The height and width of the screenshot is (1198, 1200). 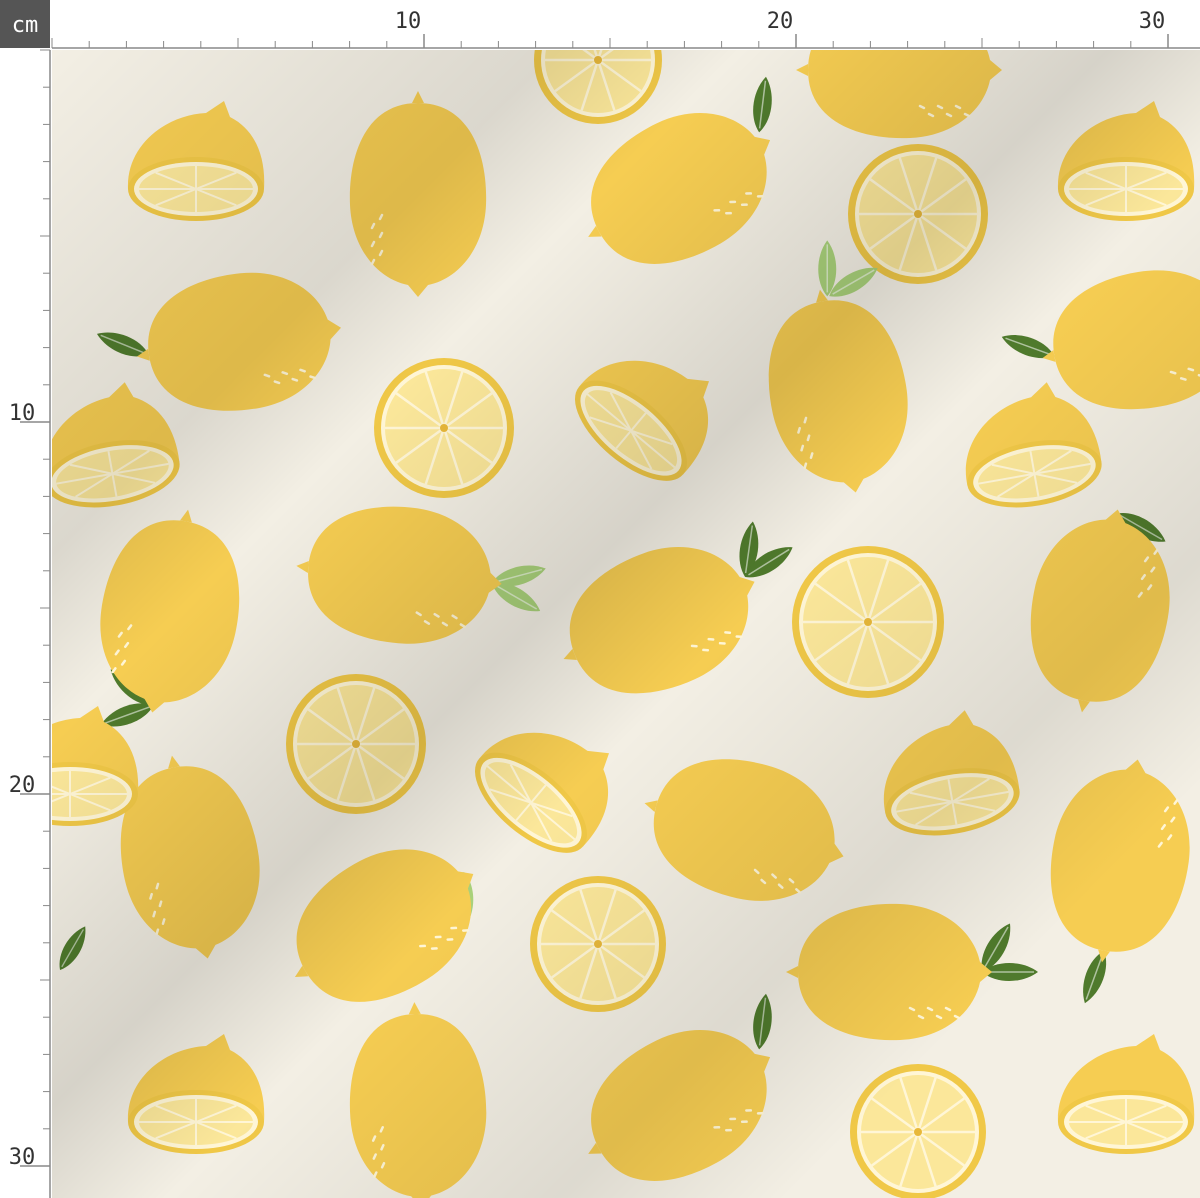 What do you see at coordinates (26, 599) in the screenshot?
I see `left-ruler` at bounding box center [26, 599].